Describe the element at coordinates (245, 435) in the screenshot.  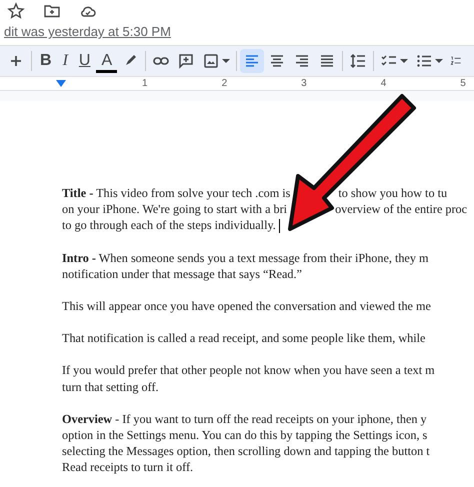
I see `document-text: option in the Settings menu. You can do this by tapping the Settings icon, s` at that location.